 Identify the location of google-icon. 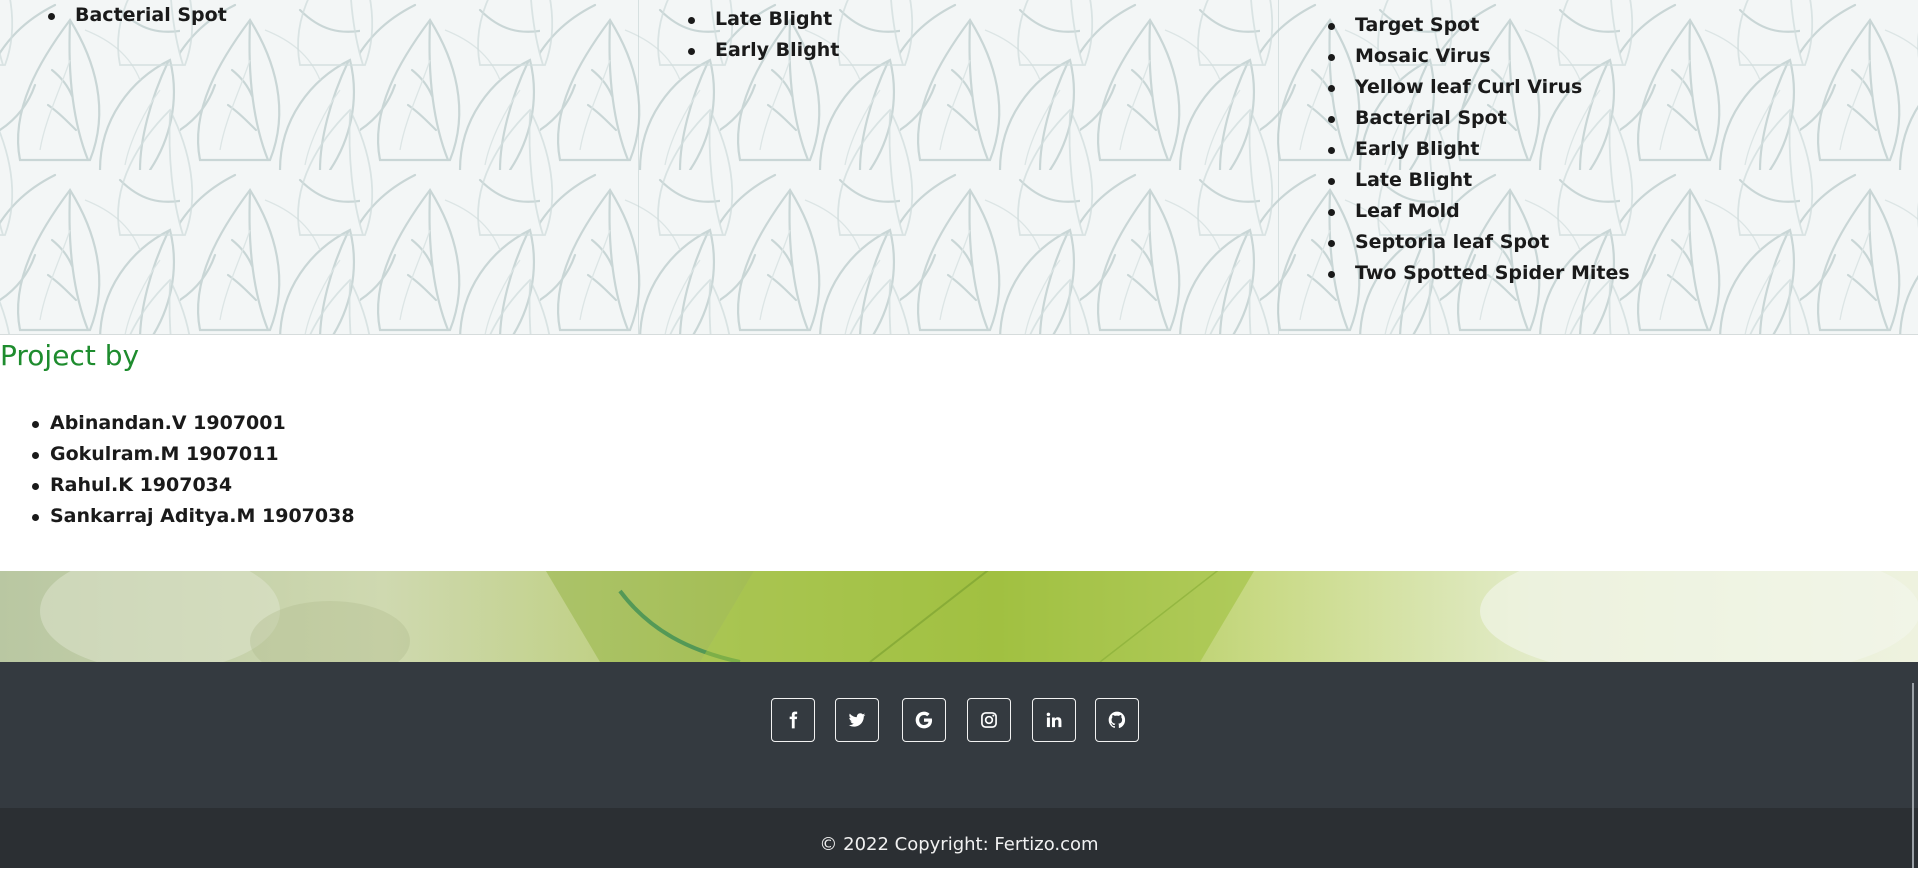
(924, 720).